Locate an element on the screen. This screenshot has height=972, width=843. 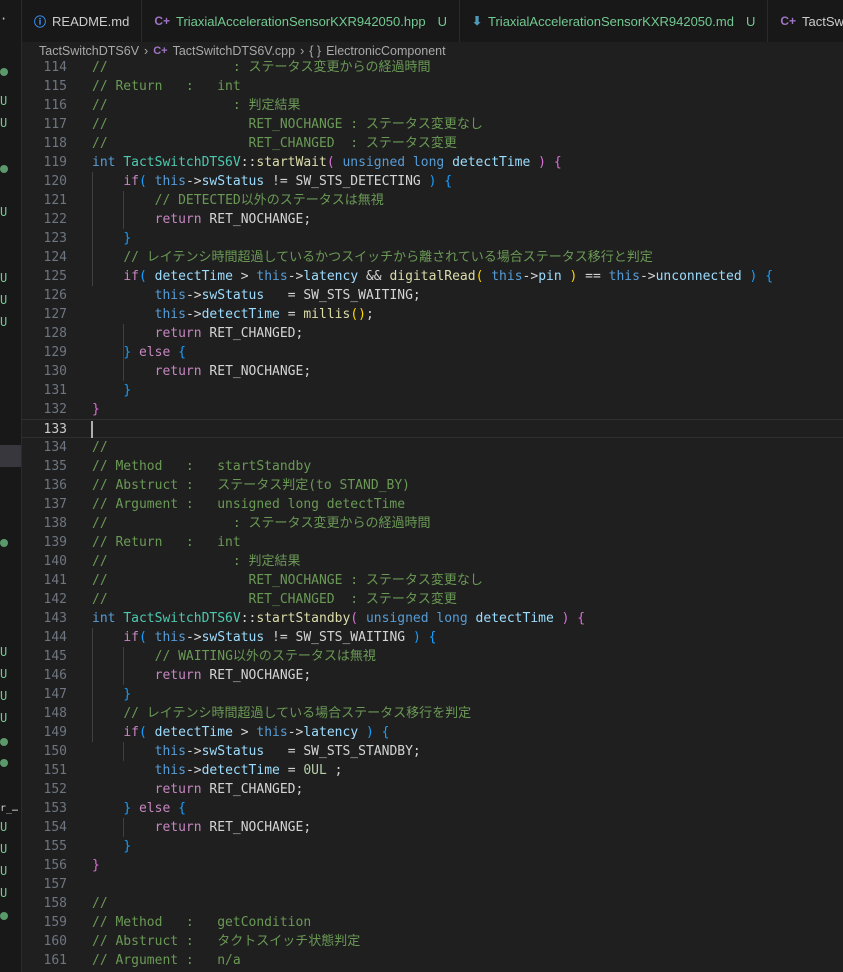
code-line: 118 // RET_CHANGED : ステータス変更 is located at coordinates (432, 143).